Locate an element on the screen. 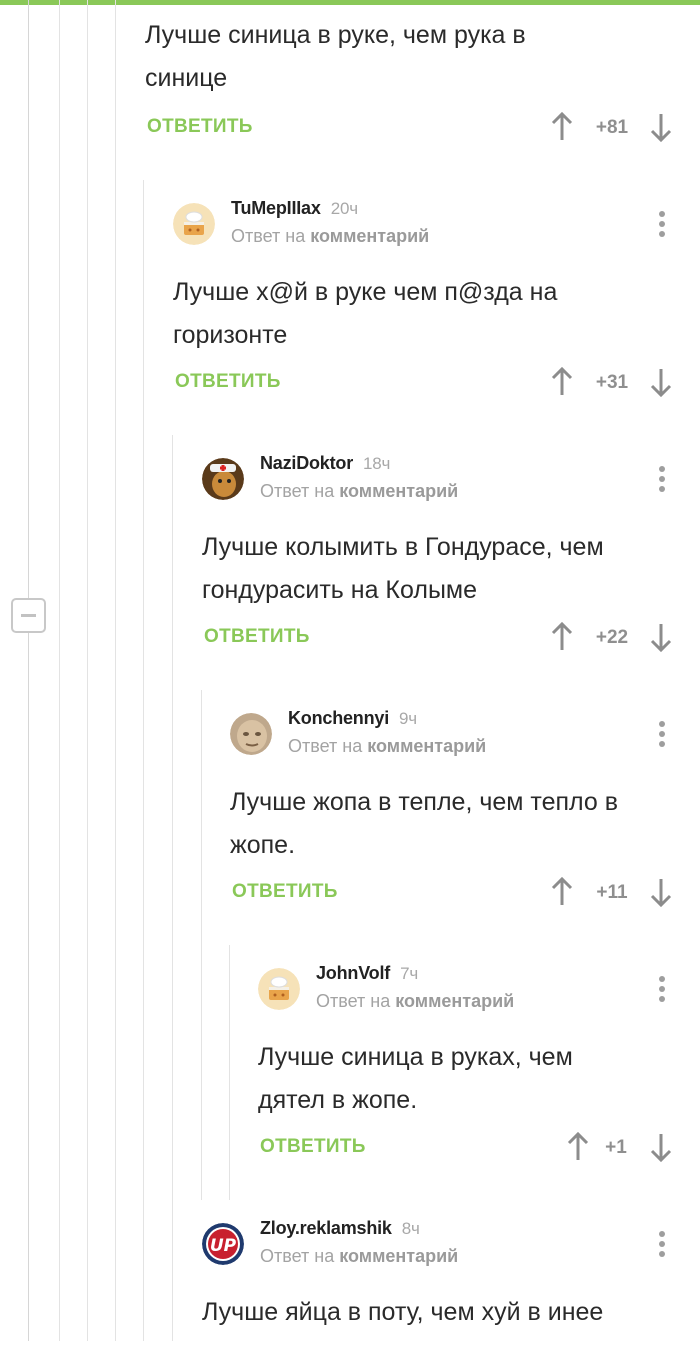 The width and height of the screenshot is (700, 1348). comment-time: 9ч is located at coordinates (408, 718).